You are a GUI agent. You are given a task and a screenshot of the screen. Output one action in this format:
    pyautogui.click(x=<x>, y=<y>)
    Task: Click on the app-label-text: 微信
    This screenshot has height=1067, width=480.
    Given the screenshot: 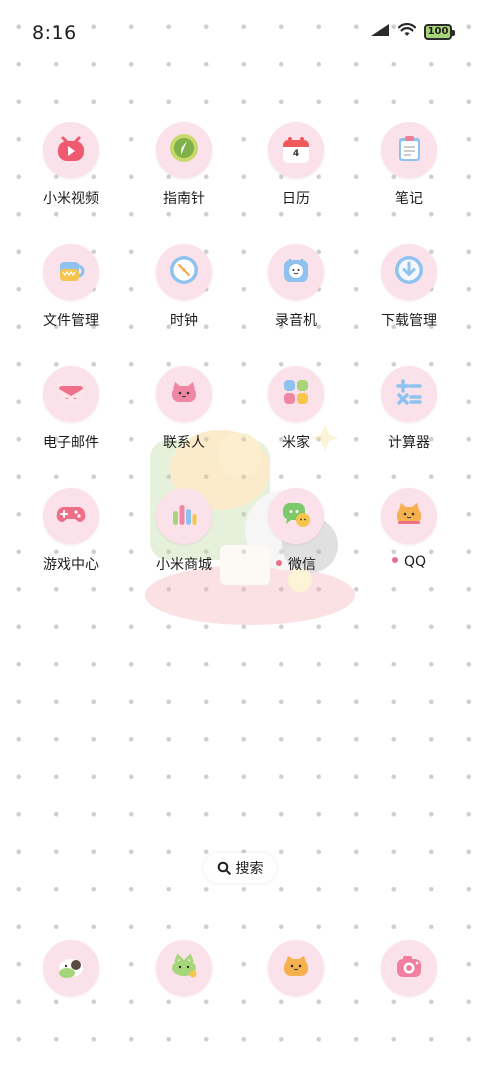 What is the action you would take?
    pyautogui.click(x=302, y=565)
    